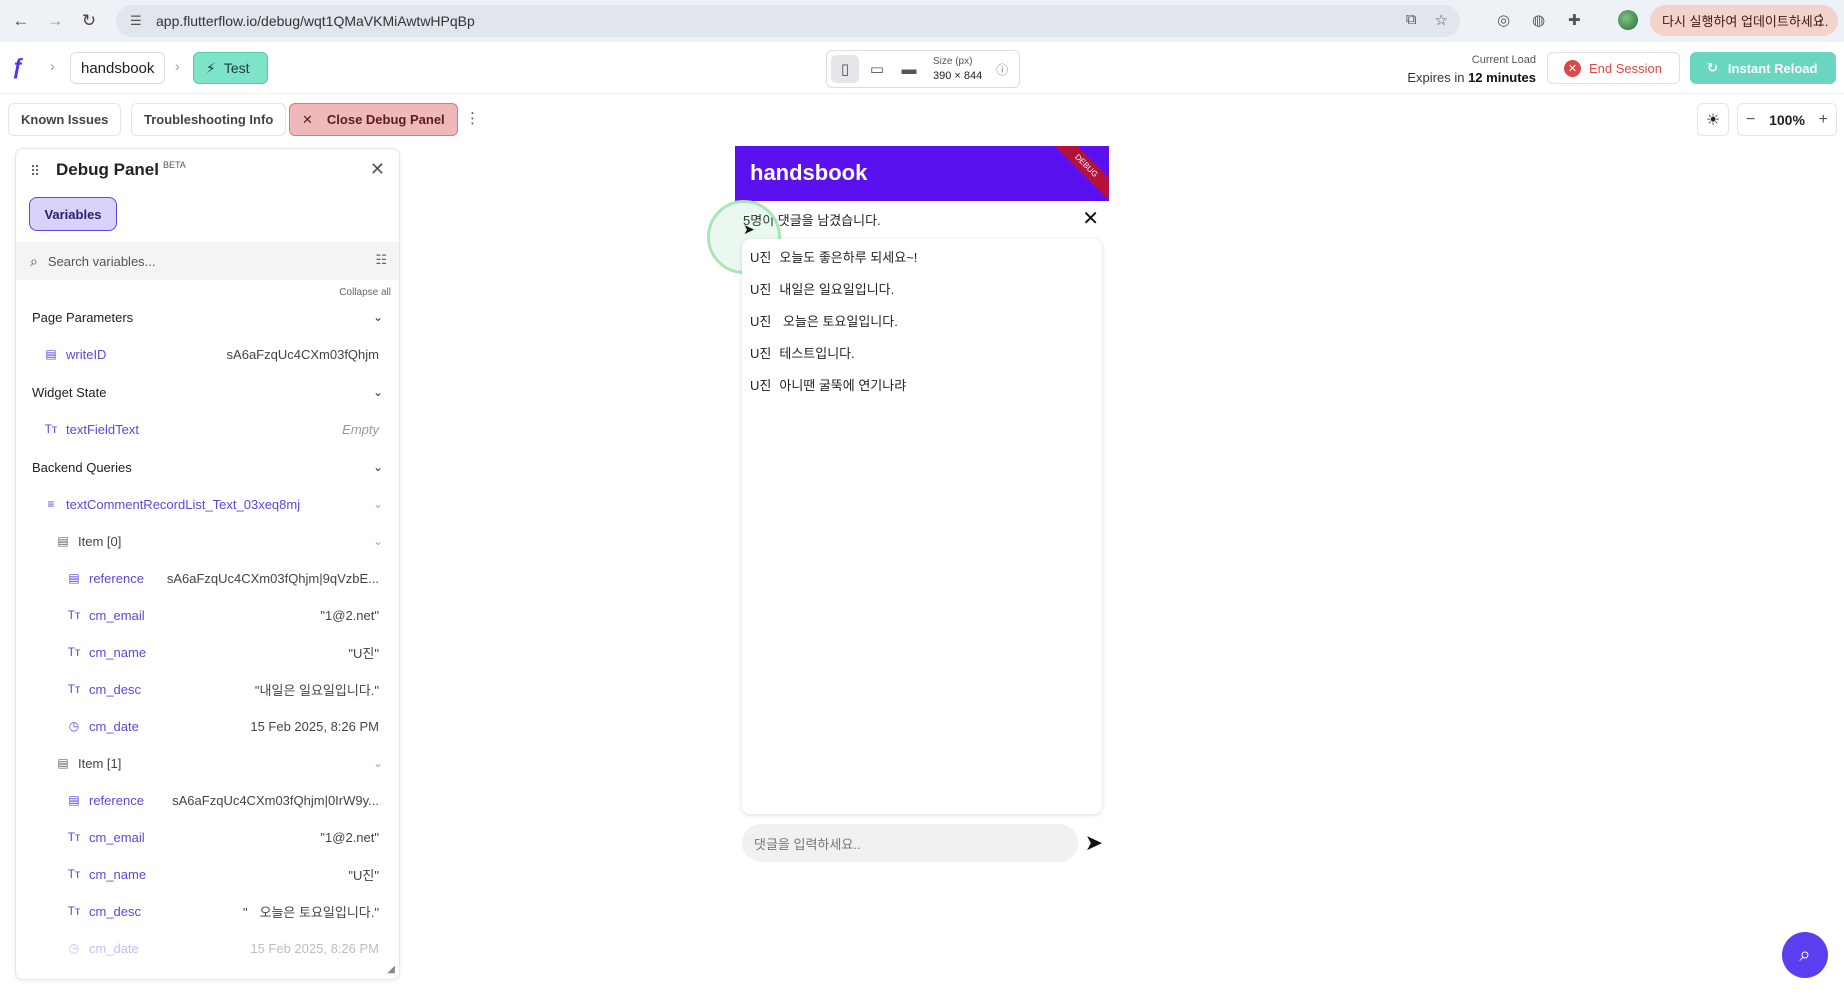  What do you see at coordinates (472, 118) in the screenshot?
I see `more-options-icon: ⋮` at bounding box center [472, 118].